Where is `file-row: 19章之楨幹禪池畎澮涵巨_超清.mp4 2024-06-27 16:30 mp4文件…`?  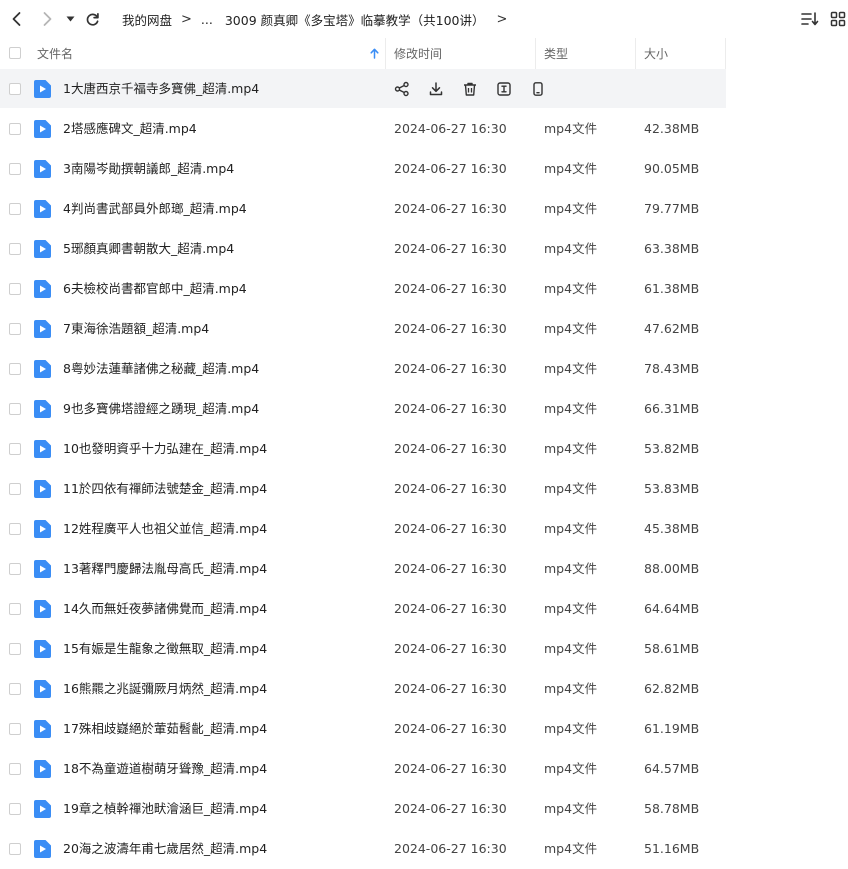 file-row: 19章之楨幹禪池畎澮涵巨_超清.mp4 2024-06-27 16:30 mp4文件… is located at coordinates (424, 809).